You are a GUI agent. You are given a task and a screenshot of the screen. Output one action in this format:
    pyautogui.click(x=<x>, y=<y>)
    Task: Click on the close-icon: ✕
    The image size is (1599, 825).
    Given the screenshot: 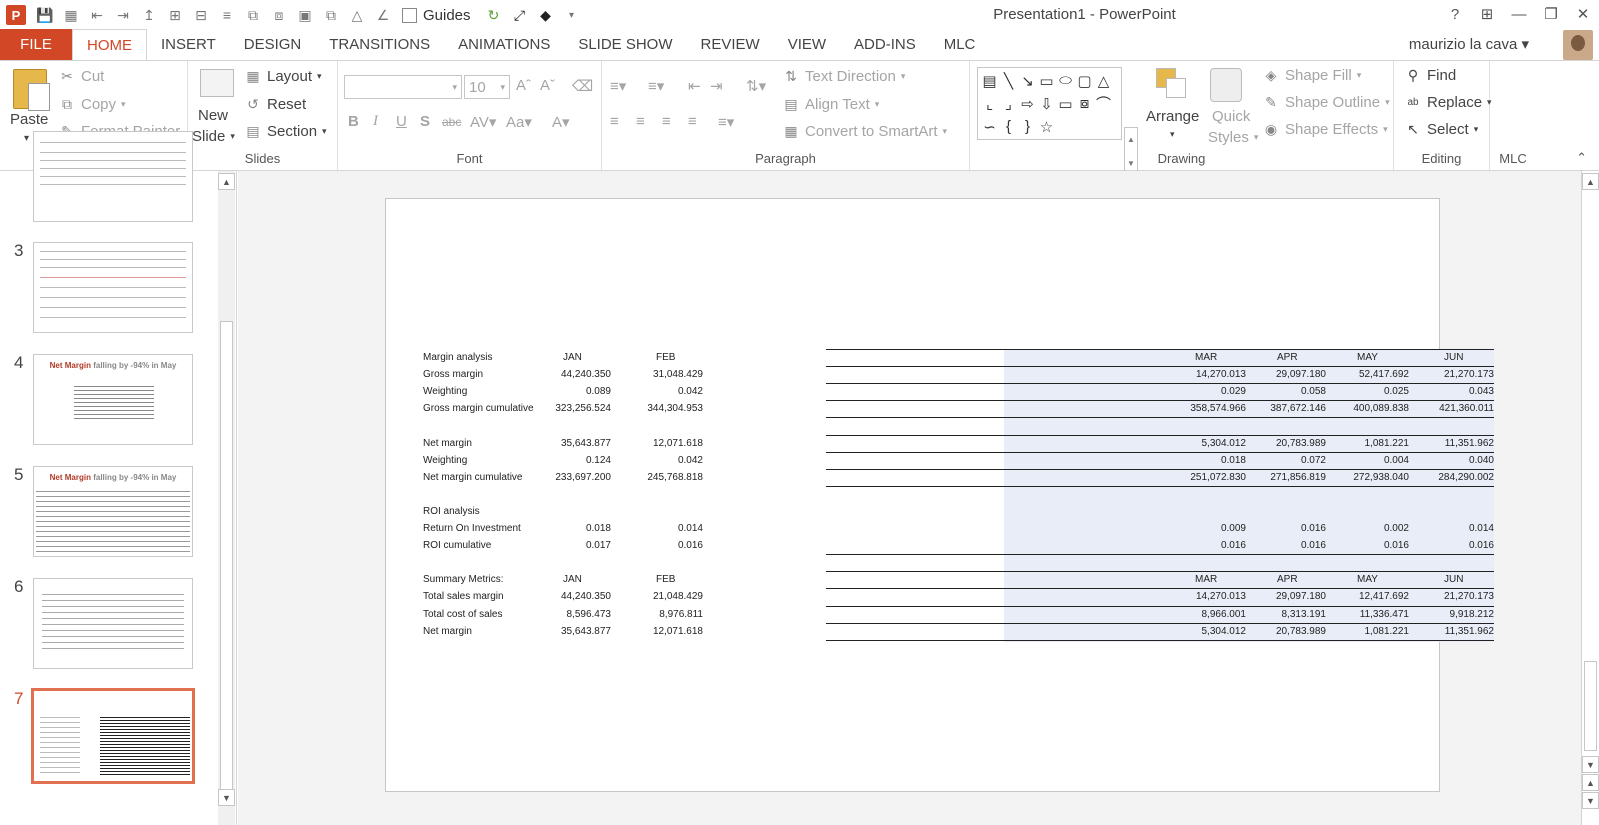 What is the action you would take?
    pyautogui.click(x=1583, y=14)
    